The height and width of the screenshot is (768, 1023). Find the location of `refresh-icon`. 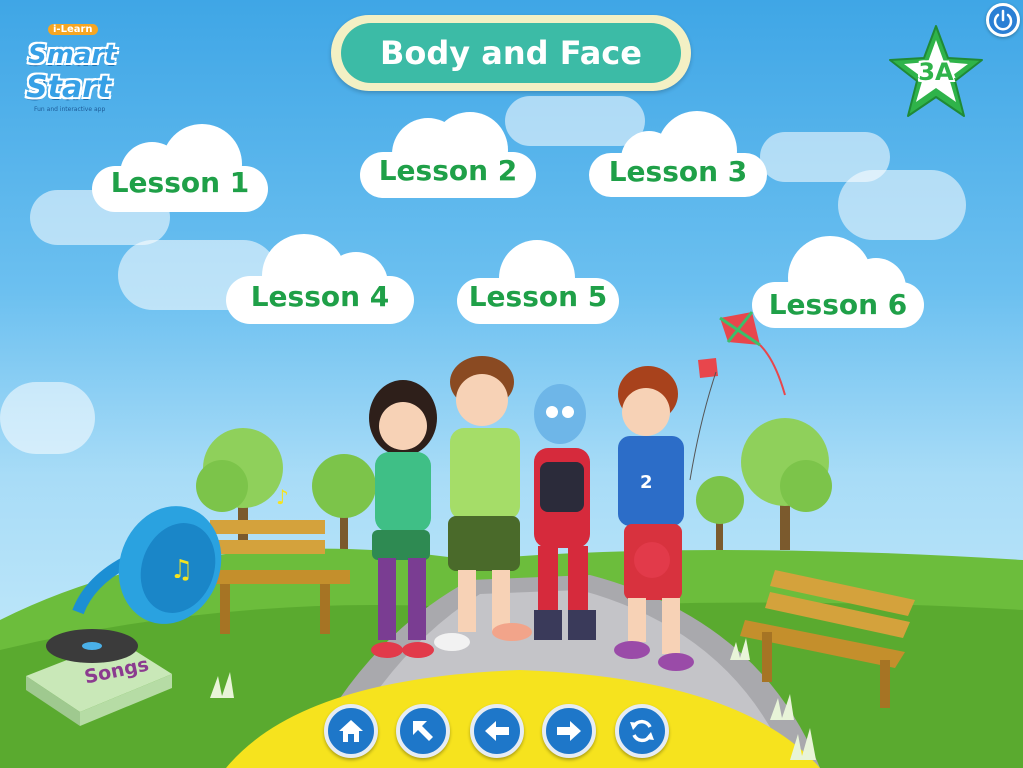

refresh-icon is located at coordinates (642, 731).